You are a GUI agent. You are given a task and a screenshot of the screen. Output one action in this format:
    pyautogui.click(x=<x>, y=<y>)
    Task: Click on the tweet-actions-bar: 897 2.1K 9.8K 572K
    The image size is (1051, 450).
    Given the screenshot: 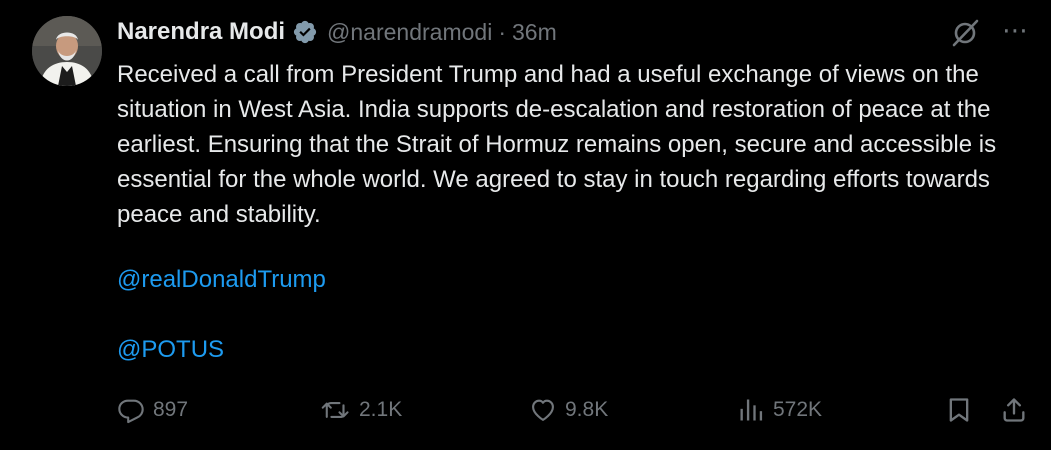 What is the action you would take?
    pyautogui.click(x=574, y=410)
    